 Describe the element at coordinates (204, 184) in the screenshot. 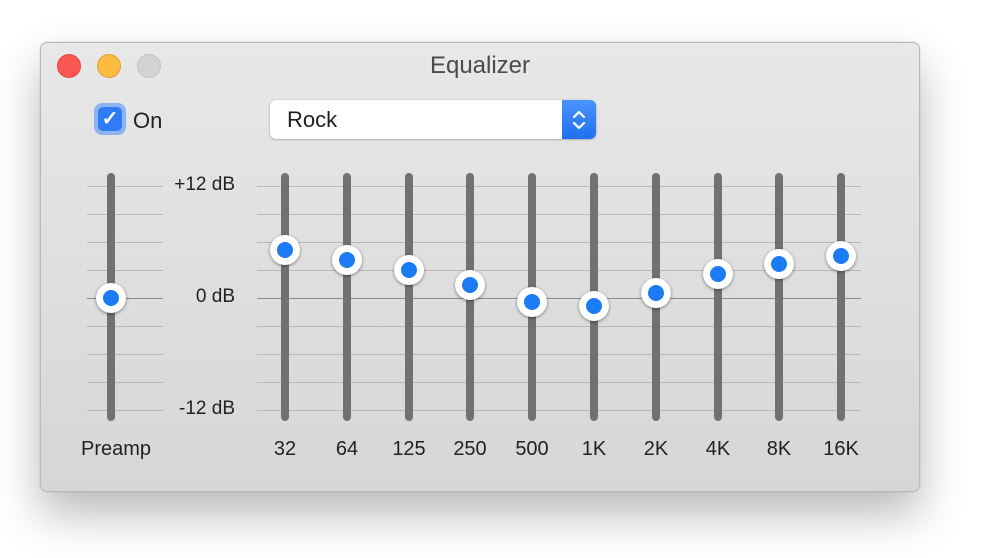

I see `scale-label-top: +12 dB` at that location.